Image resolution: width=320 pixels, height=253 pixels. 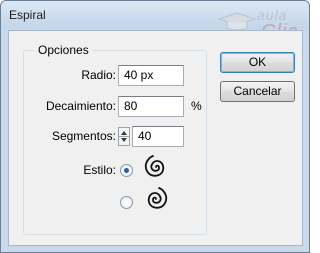 What do you see at coordinates (63, 50) in the screenshot?
I see `options-group-legend: Opciones` at bounding box center [63, 50].